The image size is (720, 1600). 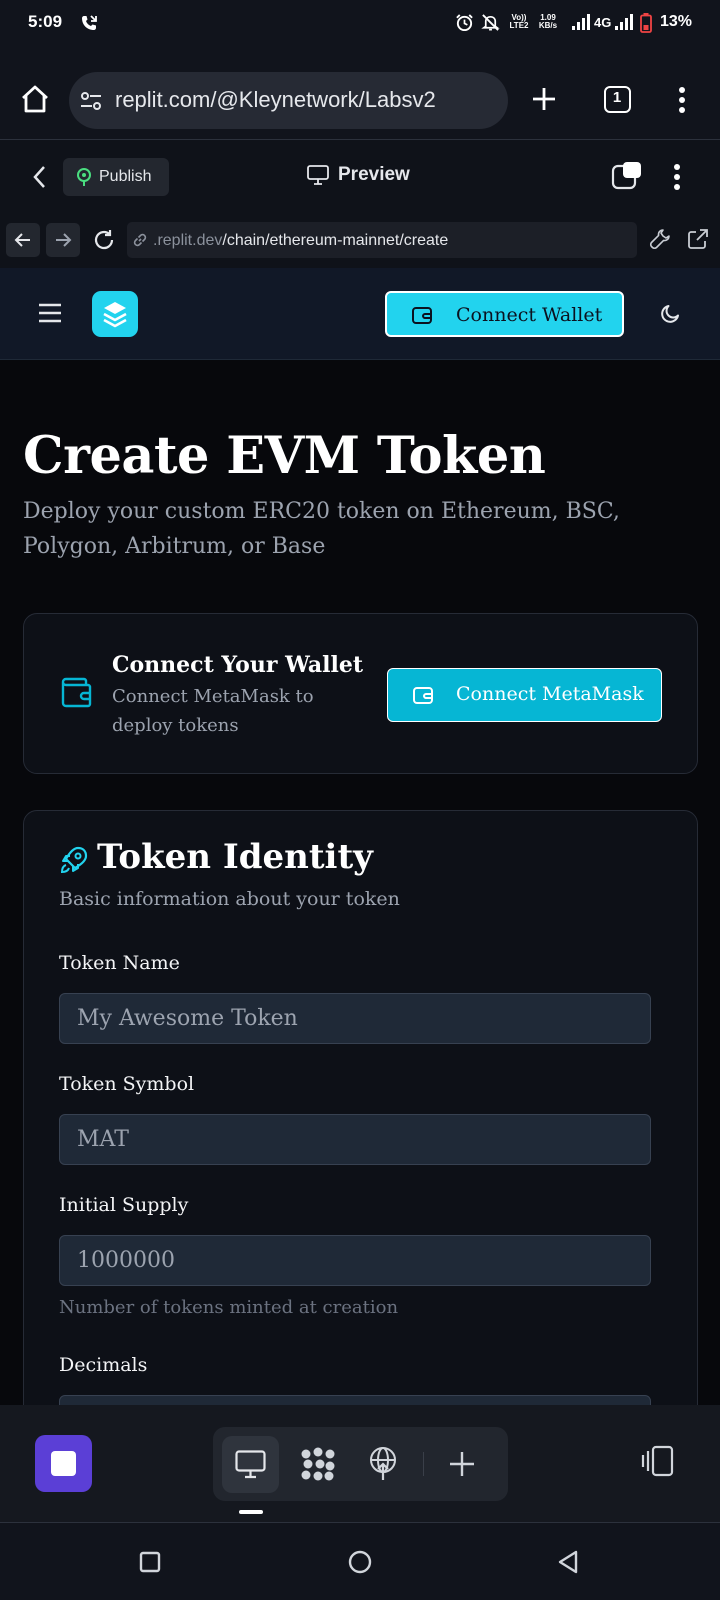 What do you see at coordinates (103, 1365) in the screenshot?
I see `decimals-label: Decimals` at bounding box center [103, 1365].